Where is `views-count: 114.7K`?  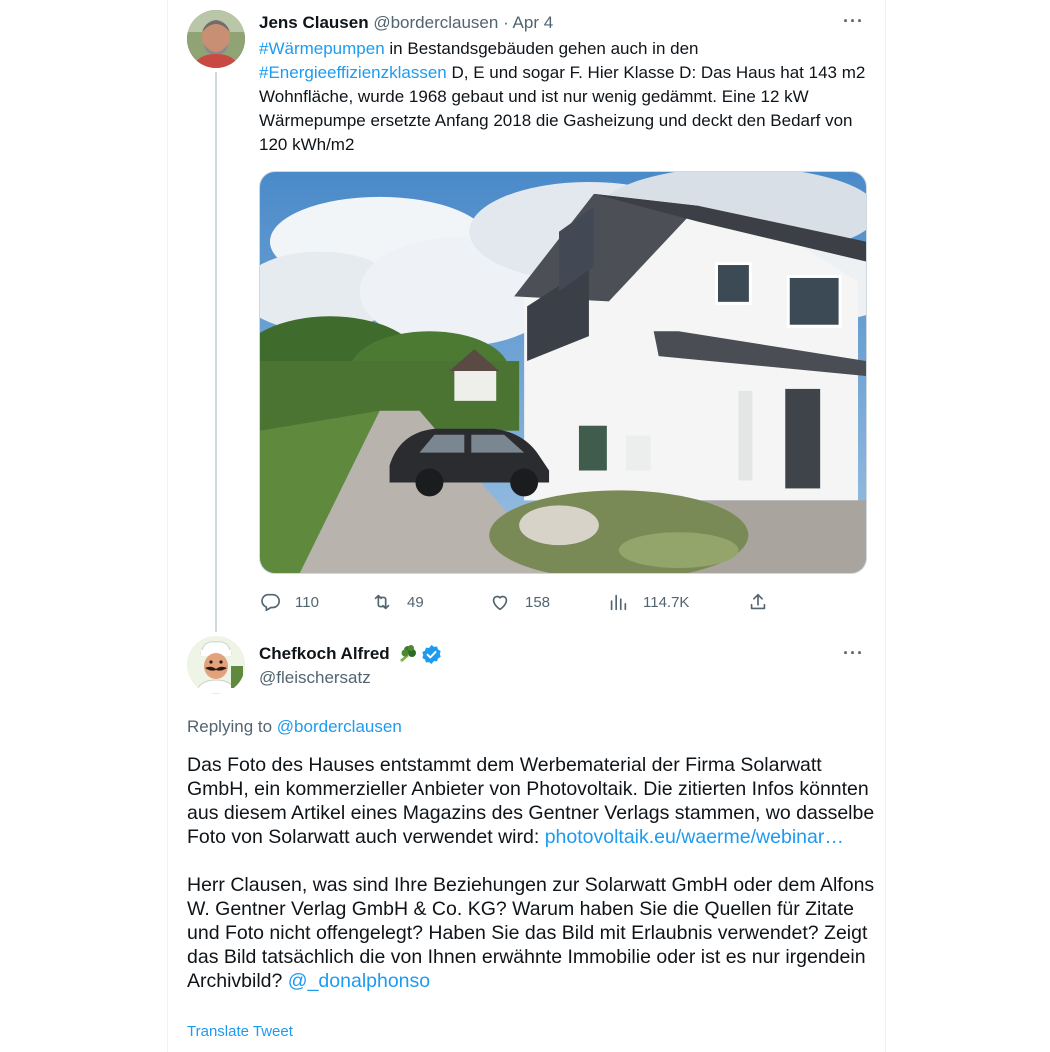 views-count: 114.7K is located at coordinates (666, 602).